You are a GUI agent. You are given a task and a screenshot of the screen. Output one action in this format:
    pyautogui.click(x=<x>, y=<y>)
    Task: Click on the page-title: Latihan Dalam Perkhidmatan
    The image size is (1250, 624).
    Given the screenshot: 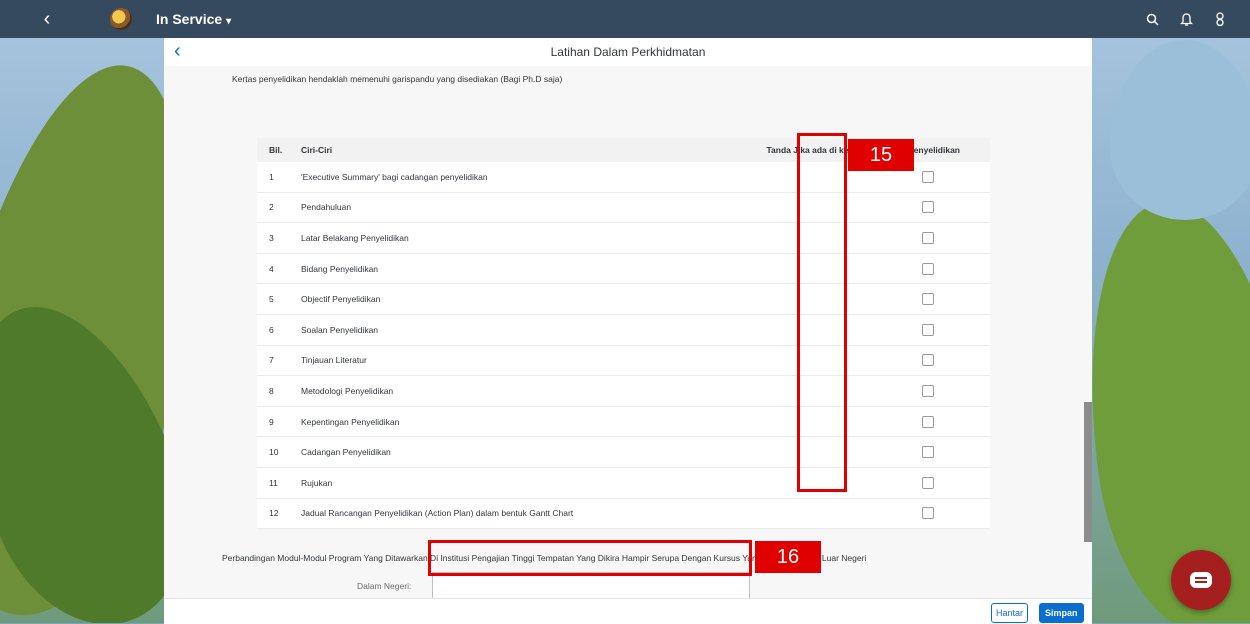 What is the action you would take?
    pyautogui.click(x=628, y=52)
    